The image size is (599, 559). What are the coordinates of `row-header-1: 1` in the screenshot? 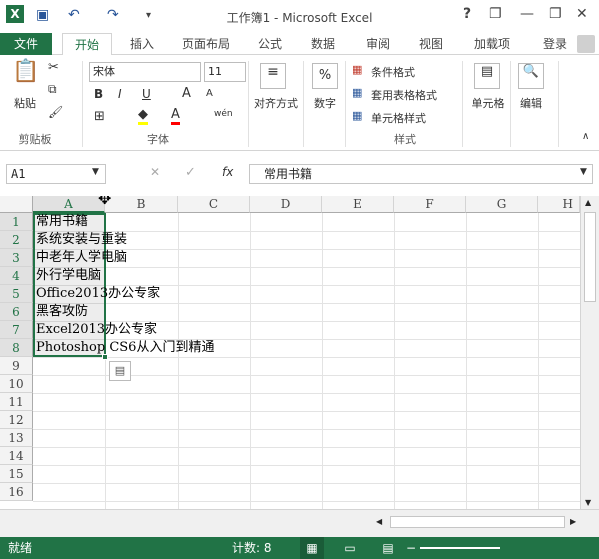 It's located at (16, 222).